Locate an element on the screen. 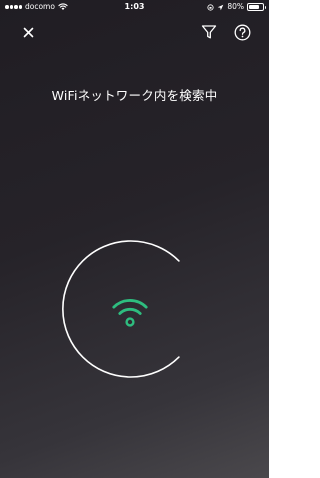  battery-icon is located at coordinates (256, 7).